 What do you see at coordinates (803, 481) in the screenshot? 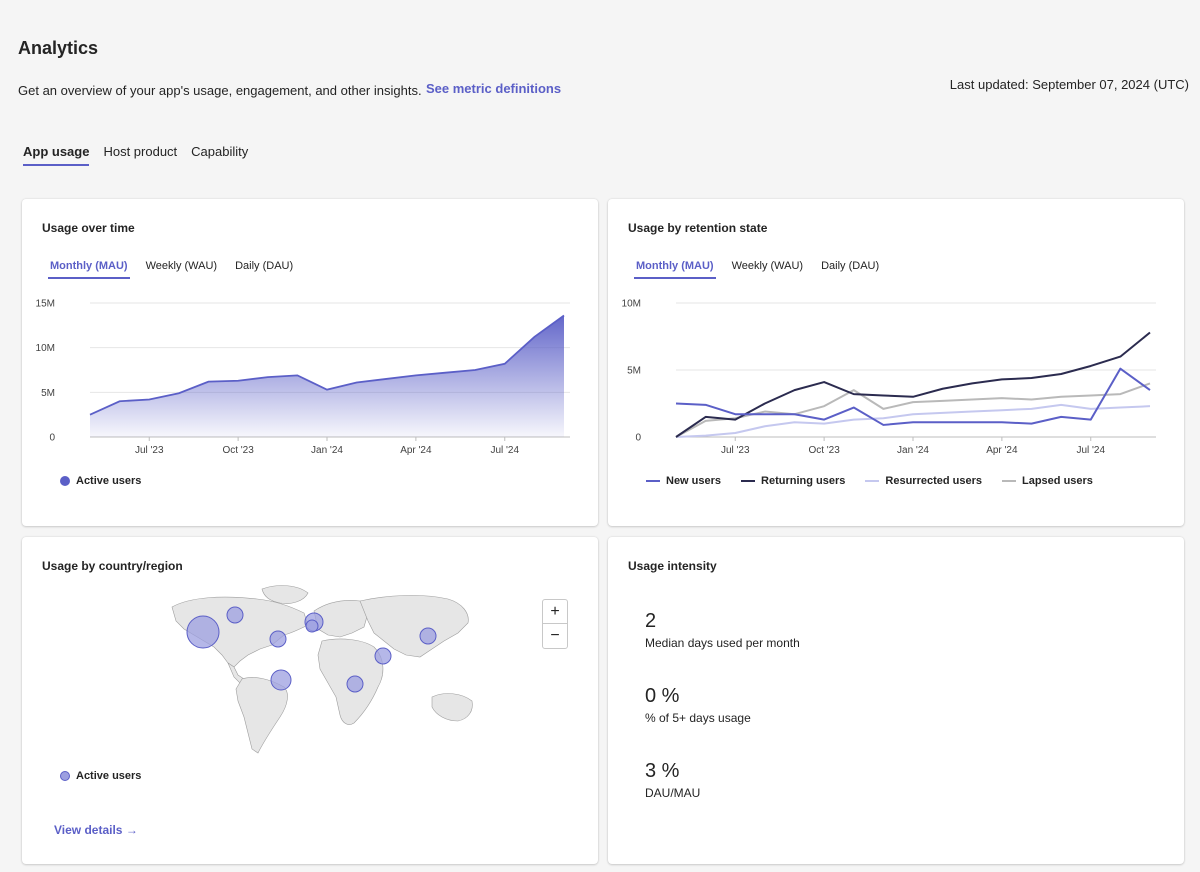
I see `legend-label: Returning users` at bounding box center [803, 481].